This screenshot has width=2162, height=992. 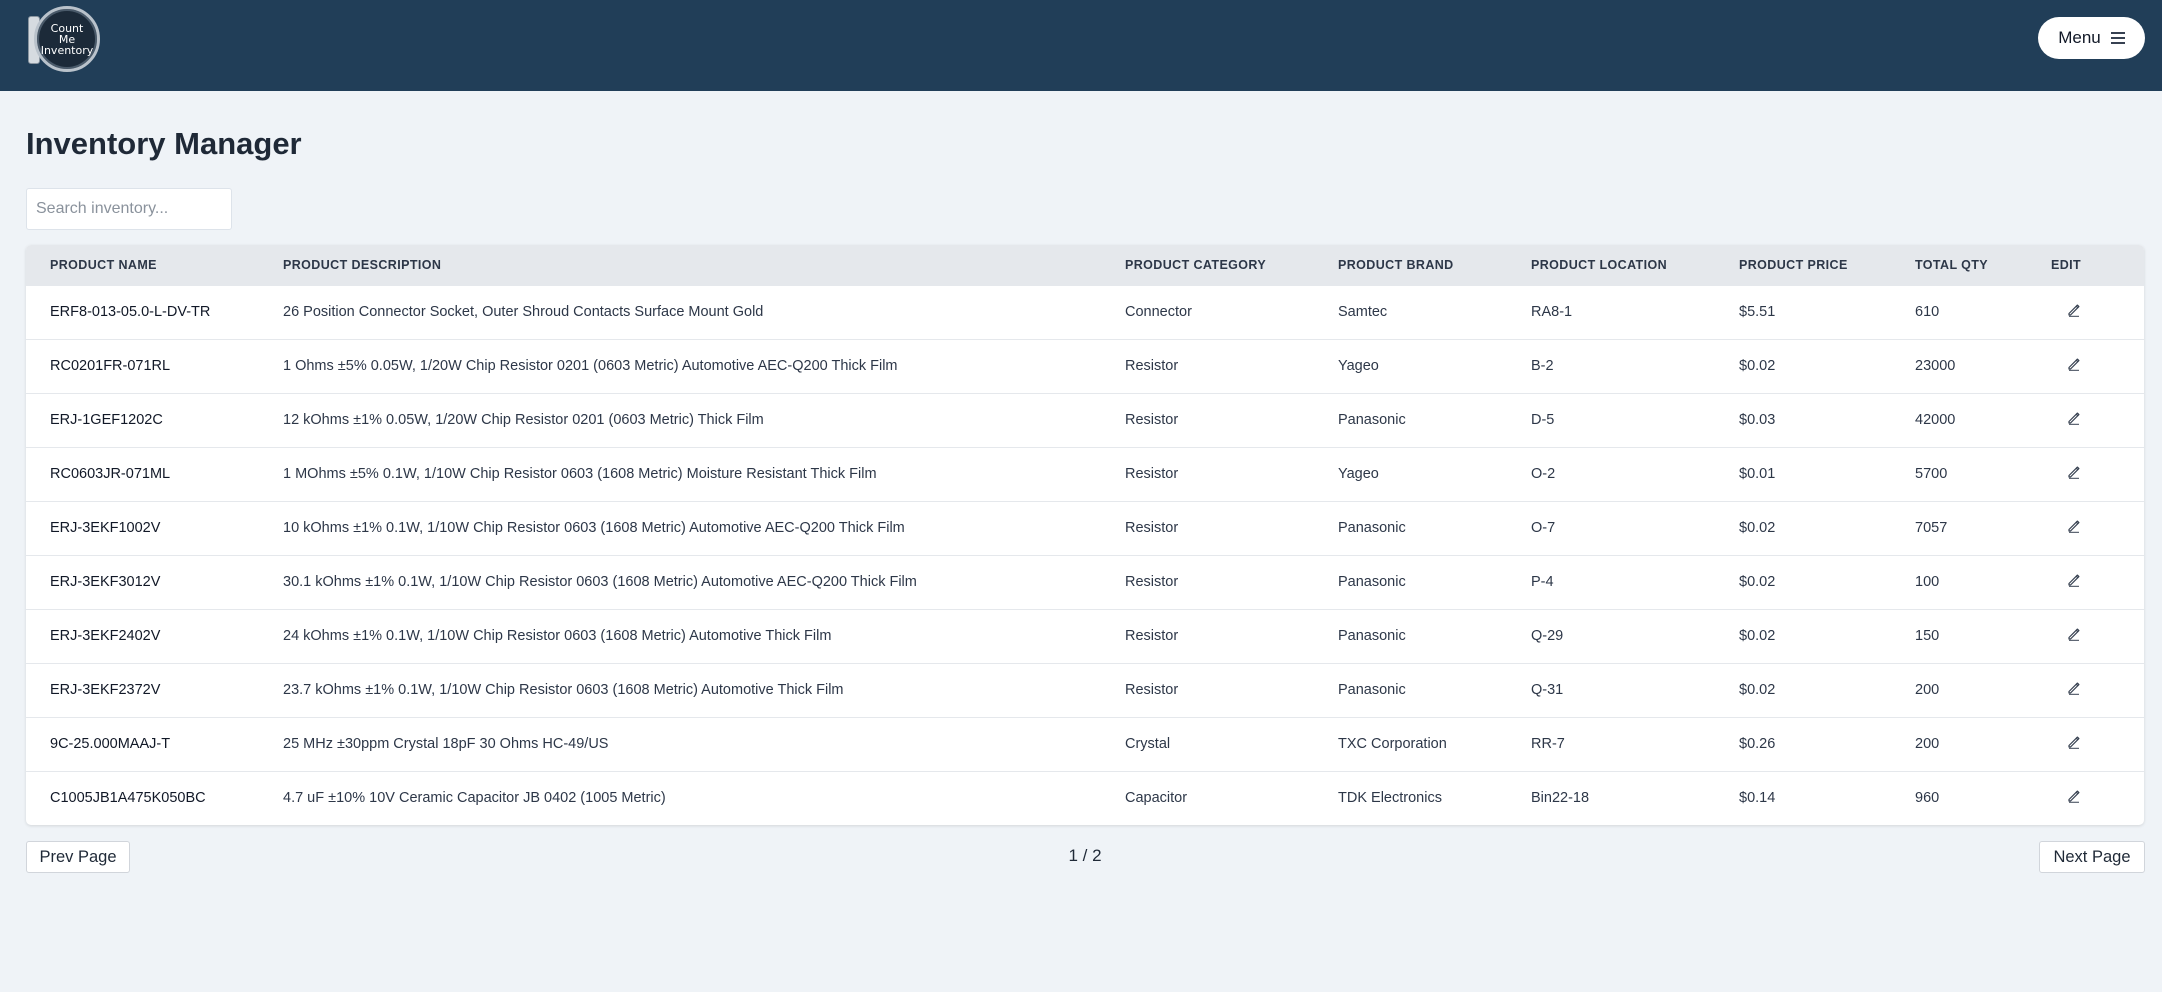 I want to click on logo-text-line-1: Count, so click(x=67, y=28).